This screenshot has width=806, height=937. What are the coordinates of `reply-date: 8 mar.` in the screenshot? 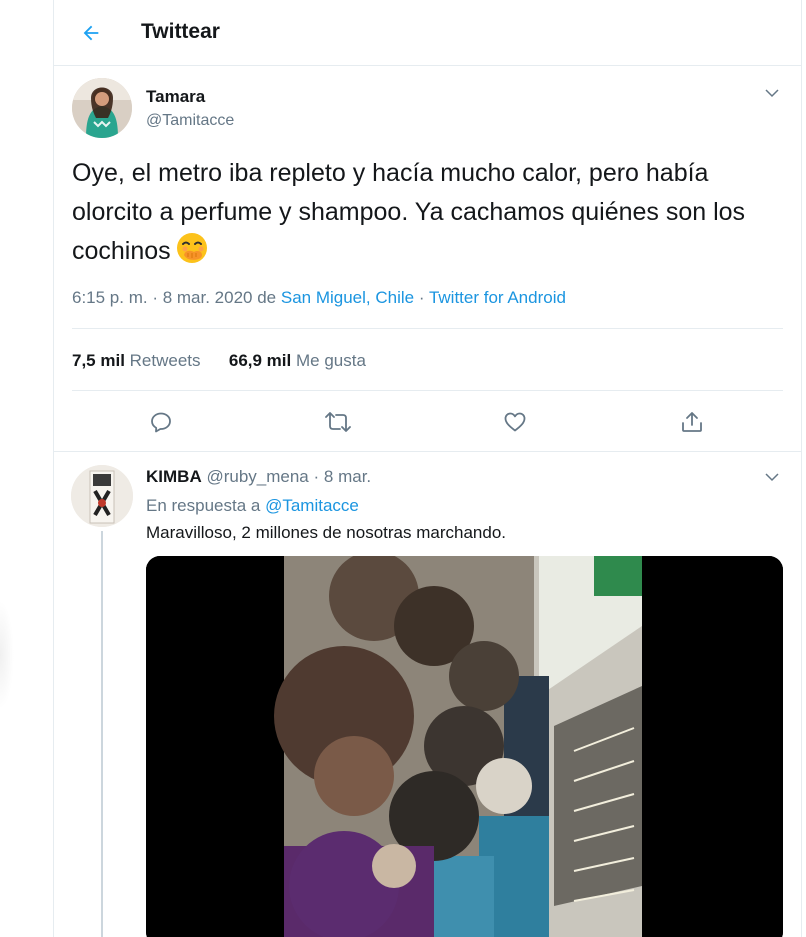 It's located at (347, 476).